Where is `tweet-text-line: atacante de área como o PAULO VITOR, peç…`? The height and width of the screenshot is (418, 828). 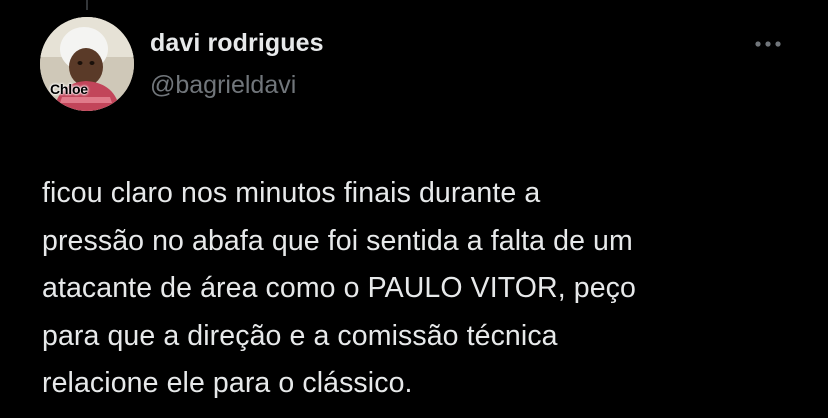
tweet-text-line: atacante de área como o PAULO VITOR, peç… is located at coordinates (339, 288).